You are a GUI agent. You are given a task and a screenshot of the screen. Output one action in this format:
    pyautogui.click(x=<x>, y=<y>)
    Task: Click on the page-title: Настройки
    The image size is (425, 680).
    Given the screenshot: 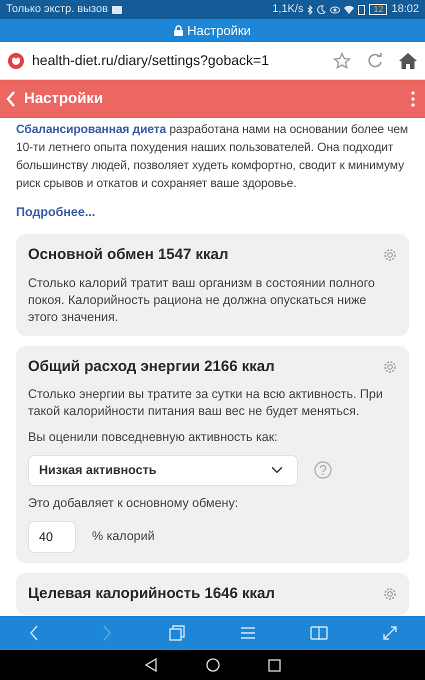 What is the action you would take?
    pyautogui.click(x=219, y=31)
    